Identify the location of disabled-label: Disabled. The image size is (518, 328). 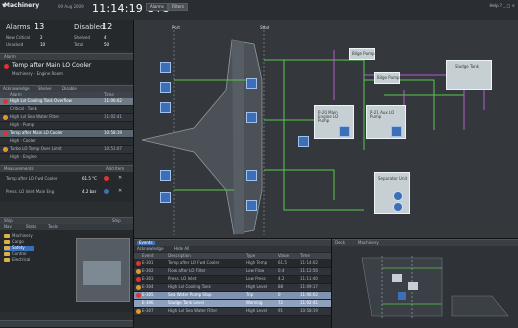
(89, 27).